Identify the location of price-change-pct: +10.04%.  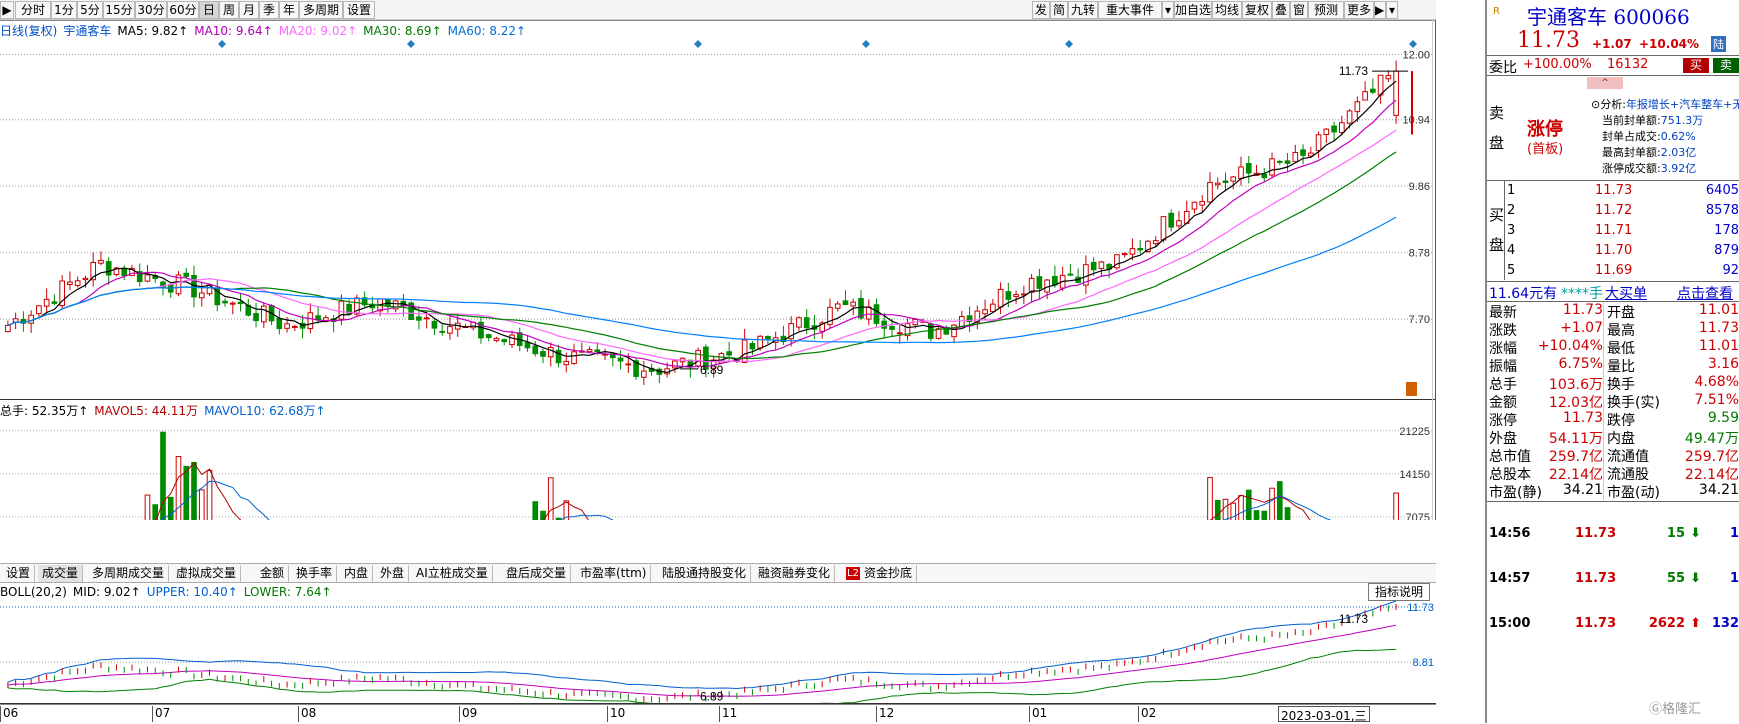
(1669, 44).